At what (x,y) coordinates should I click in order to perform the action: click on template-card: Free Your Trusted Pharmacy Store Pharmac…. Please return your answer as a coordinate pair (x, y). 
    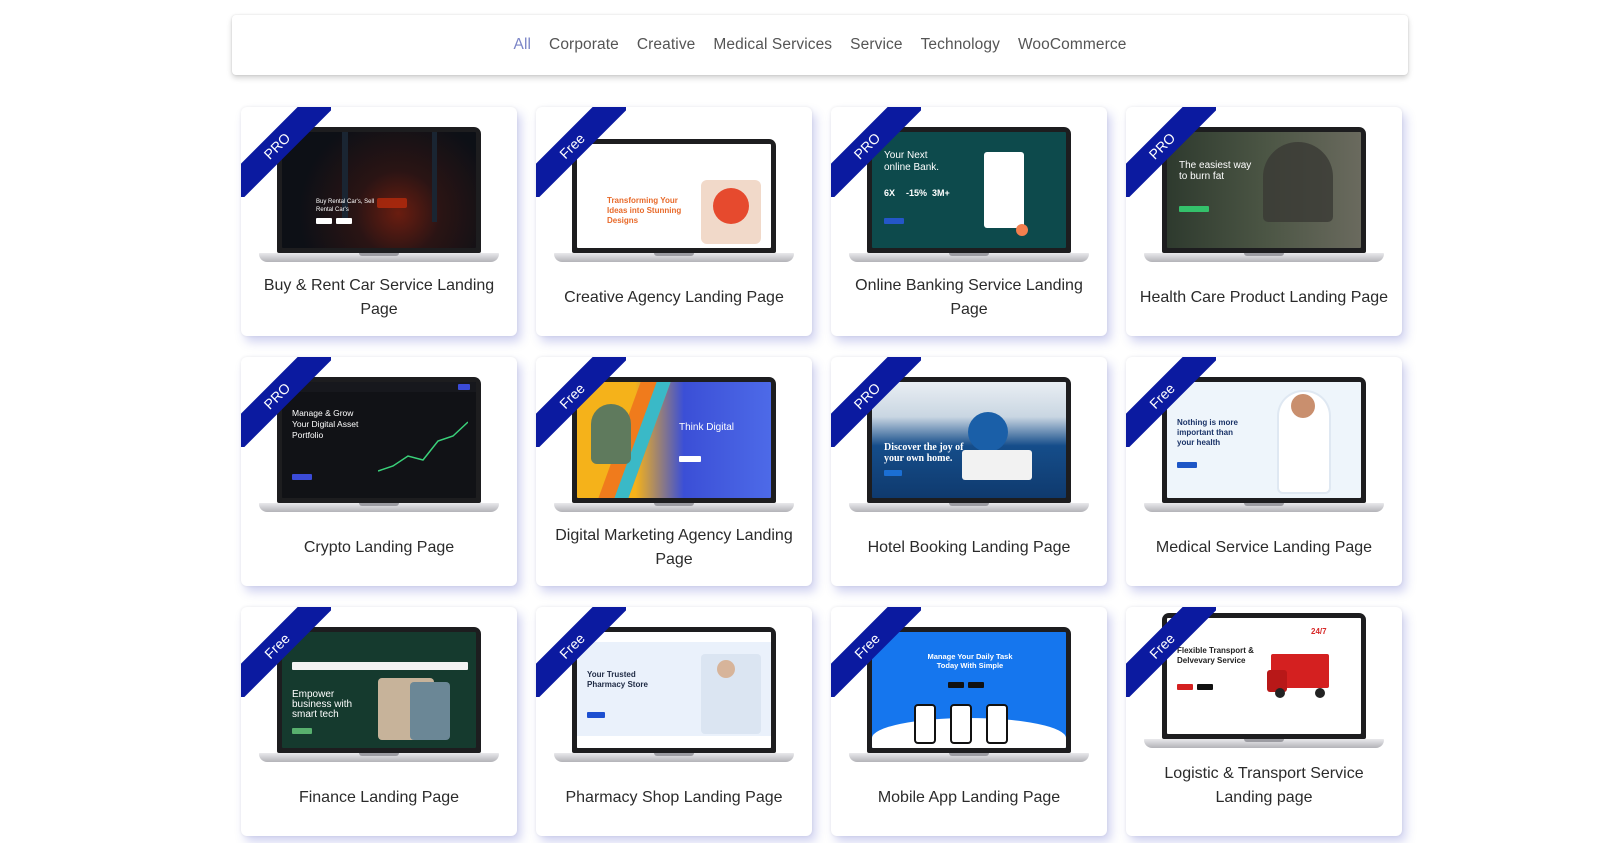
    Looking at the image, I should click on (674, 721).